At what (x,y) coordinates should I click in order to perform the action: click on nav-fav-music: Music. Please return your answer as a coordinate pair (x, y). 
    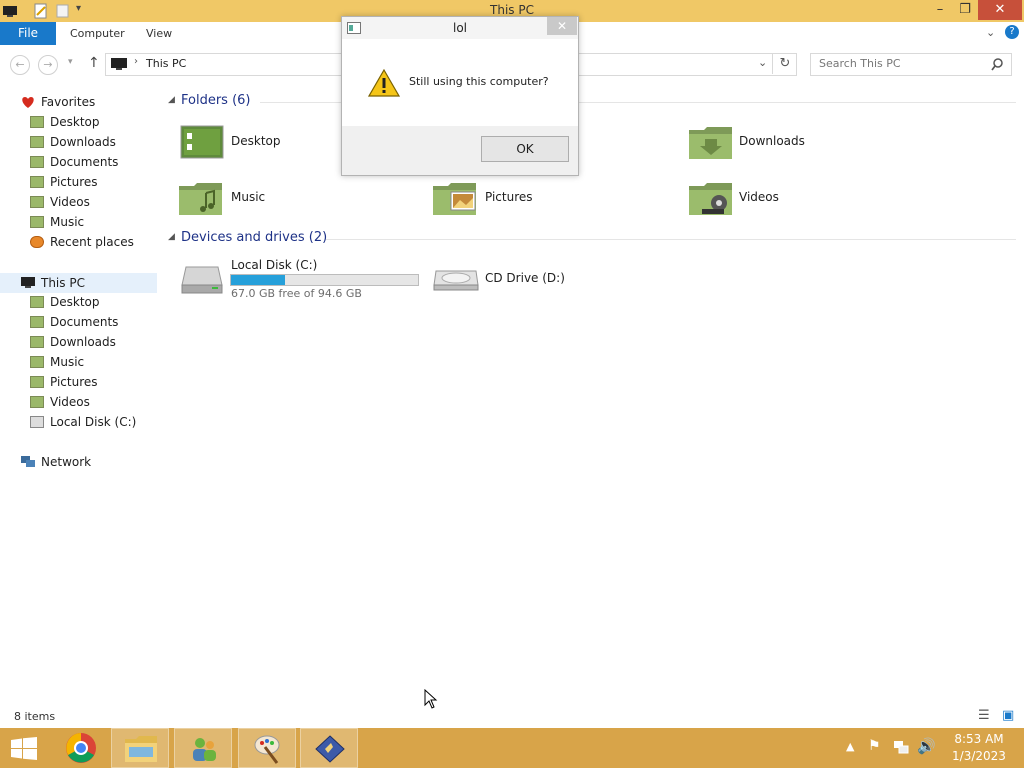
    Looking at the image, I should click on (57, 222).